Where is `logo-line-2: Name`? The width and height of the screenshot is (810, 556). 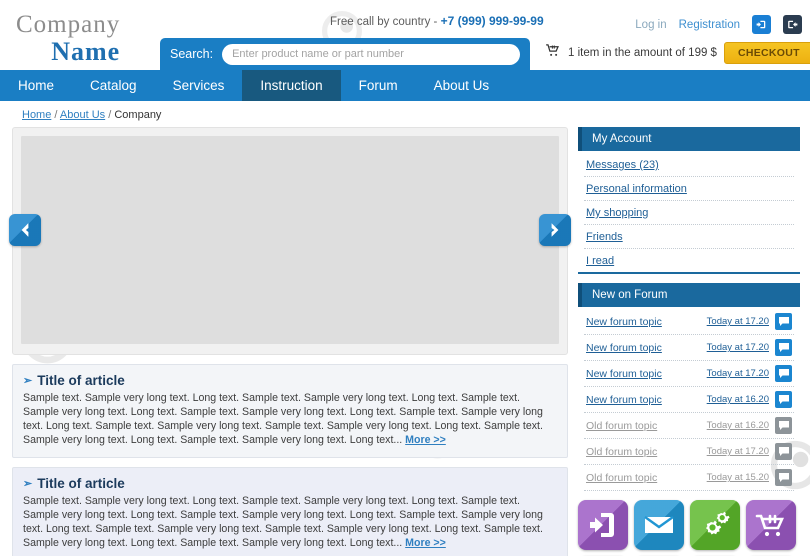 logo-line-2: Name is located at coordinates (86, 51).